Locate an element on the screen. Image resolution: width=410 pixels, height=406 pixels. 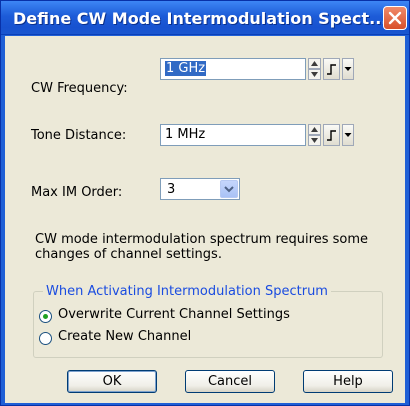
tone-distance-spinner is located at coordinates (314, 135).